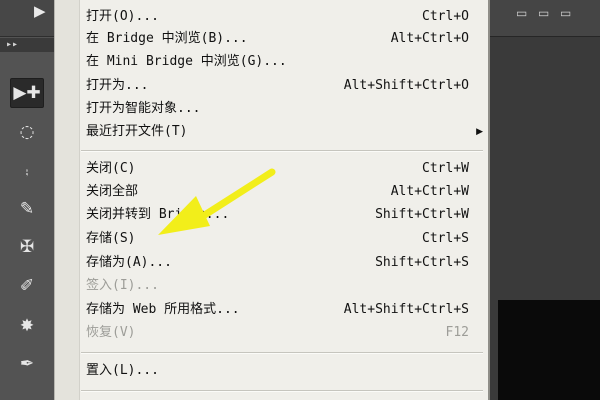 This screenshot has height=400, width=600. What do you see at coordinates (422, 262) in the screenshot?
I see `menu-item-shortcut: Shift+Ctrl+S` at bounding box center [422, 262].